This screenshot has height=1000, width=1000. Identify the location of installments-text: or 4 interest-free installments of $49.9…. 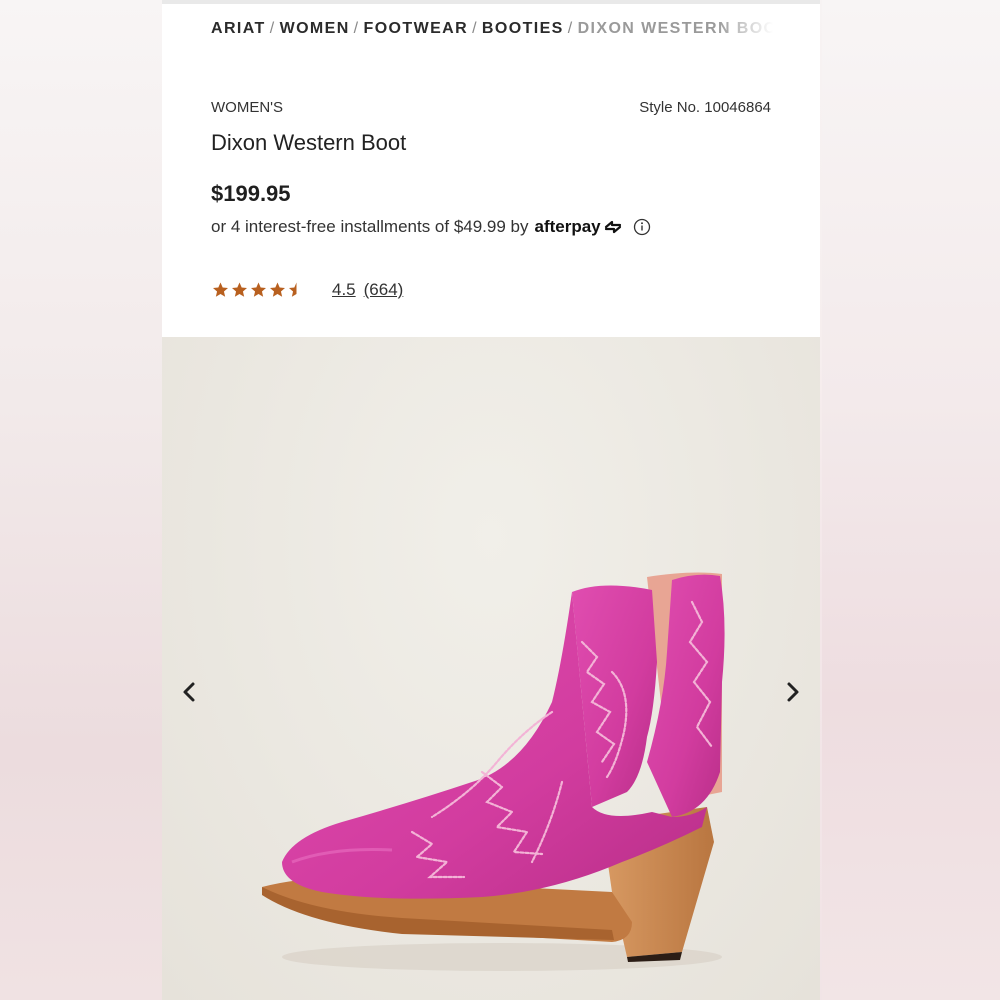
(370, 226).